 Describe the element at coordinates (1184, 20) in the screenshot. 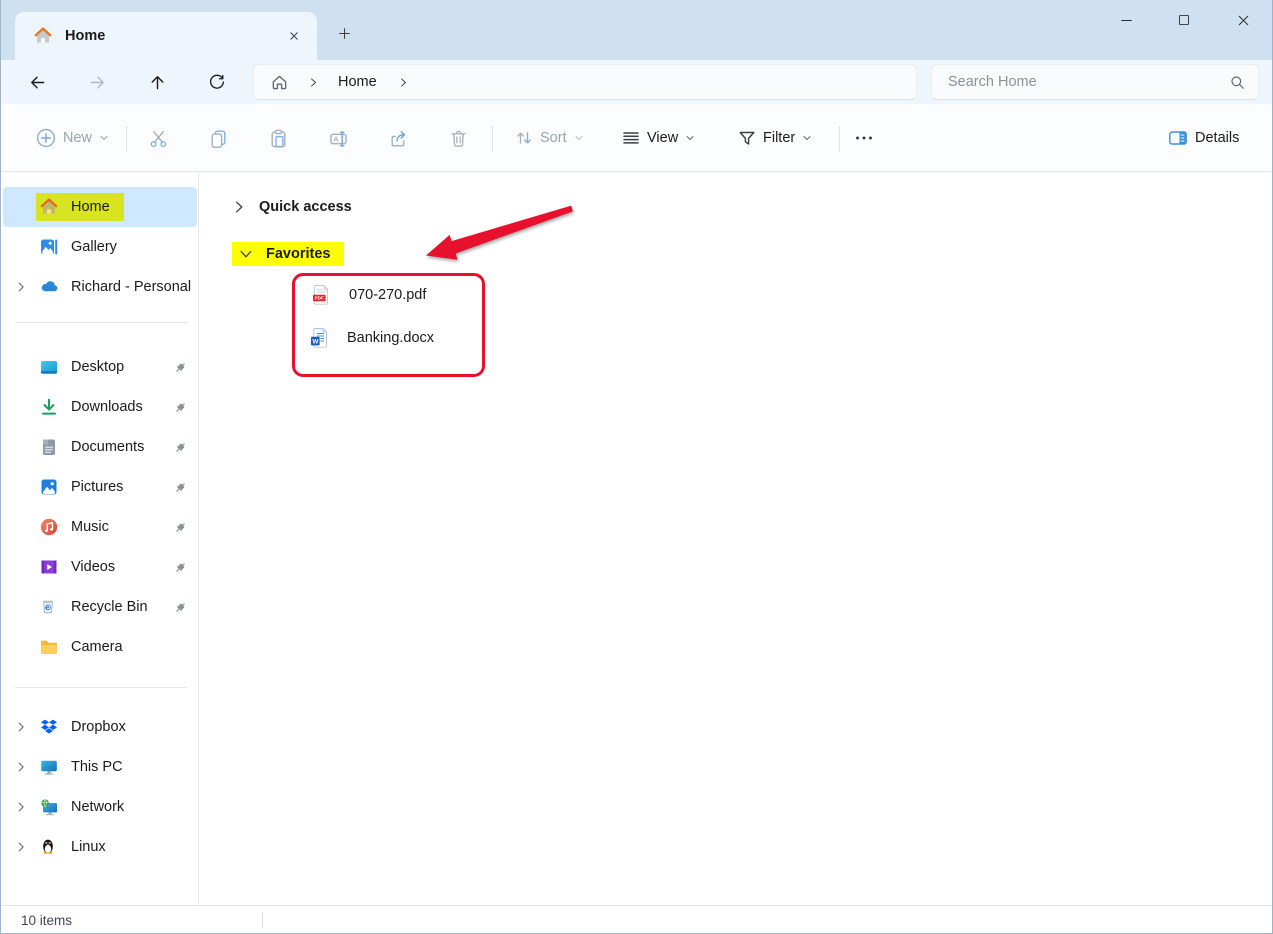

I see `maximize-button` at that location.